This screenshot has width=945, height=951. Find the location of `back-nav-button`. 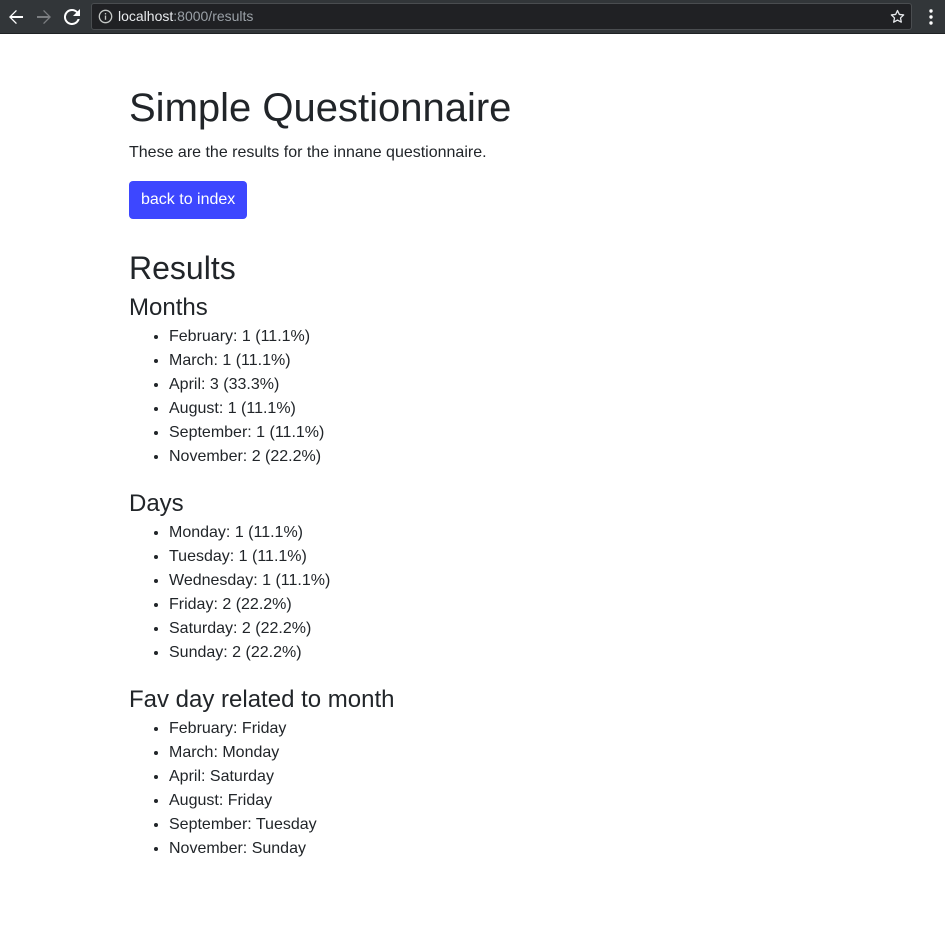

back-nav-button is located at coordinates (16, 17).